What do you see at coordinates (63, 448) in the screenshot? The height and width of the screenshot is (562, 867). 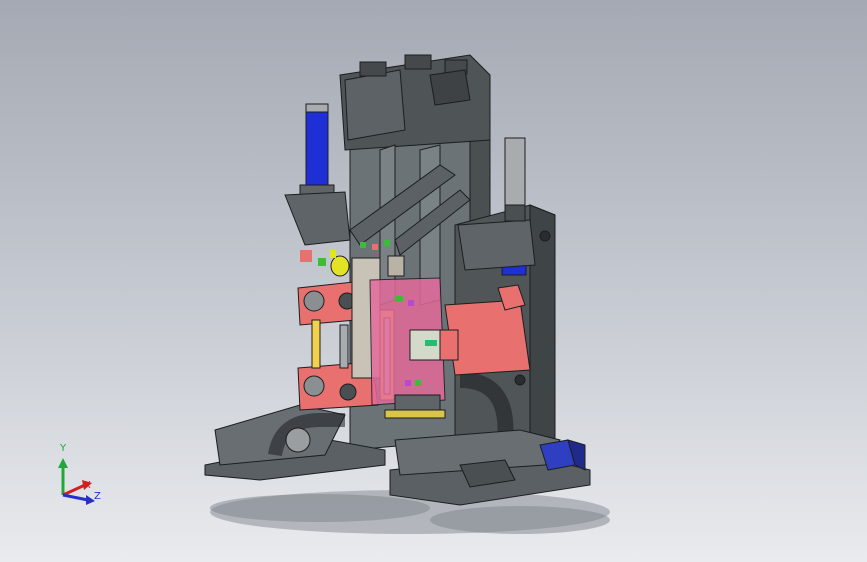 I see `triad-y-label: Y` at bounding box center [63, 448].